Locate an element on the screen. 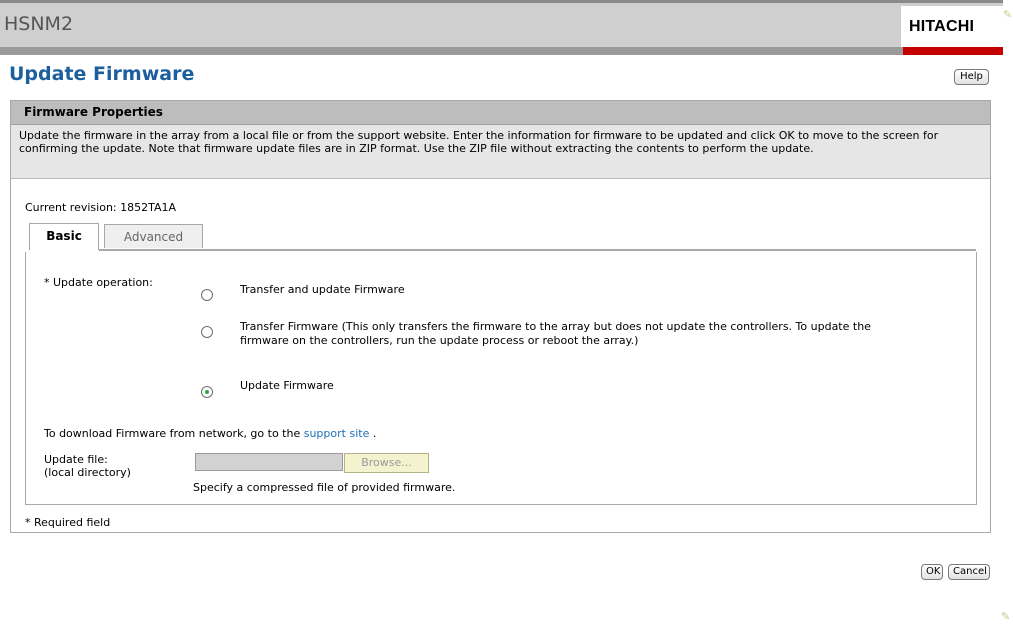 This screenshot has width=1013, height=625. download-suffix: . is located at coordinates (373, 433).